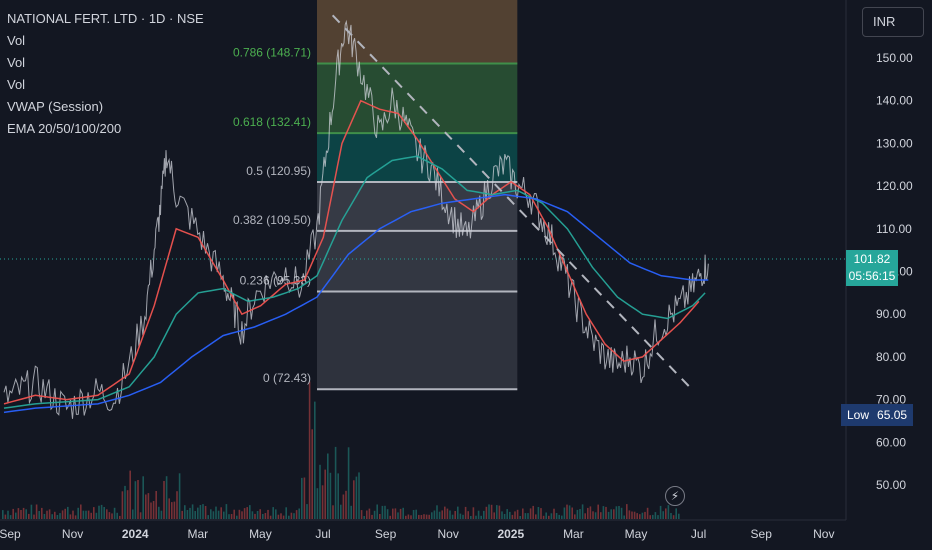 Image resolution: width=932 pixels, height=550 pixels. I want to click on currency-button: INR, so click(893, 22).